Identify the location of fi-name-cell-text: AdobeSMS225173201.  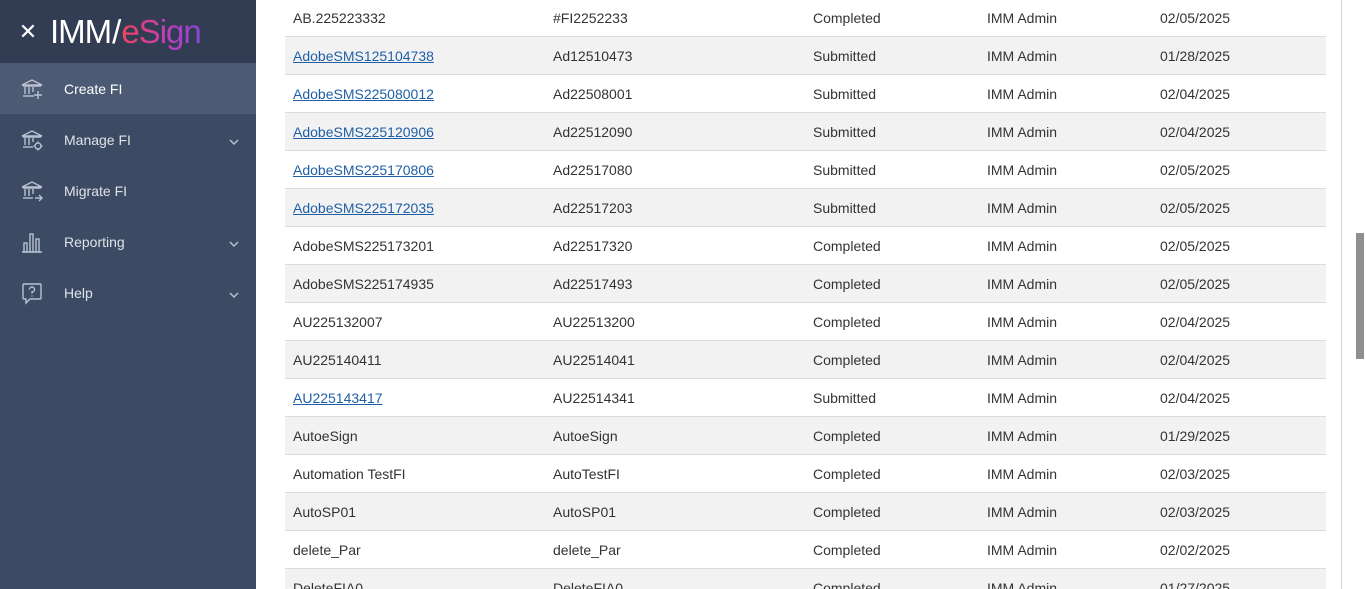
(363, 245).